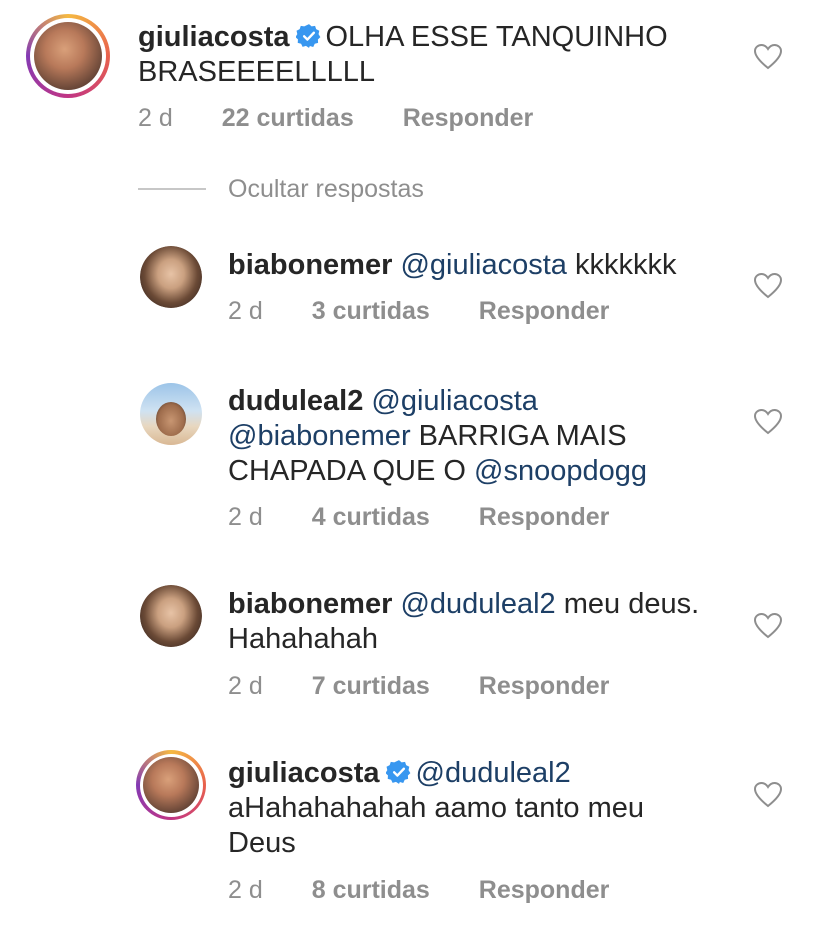 The width and height of the screenshot is (828, 930). I want to click on comment-meta: 2 d 4 curtidas Responder, so click(418, 517).